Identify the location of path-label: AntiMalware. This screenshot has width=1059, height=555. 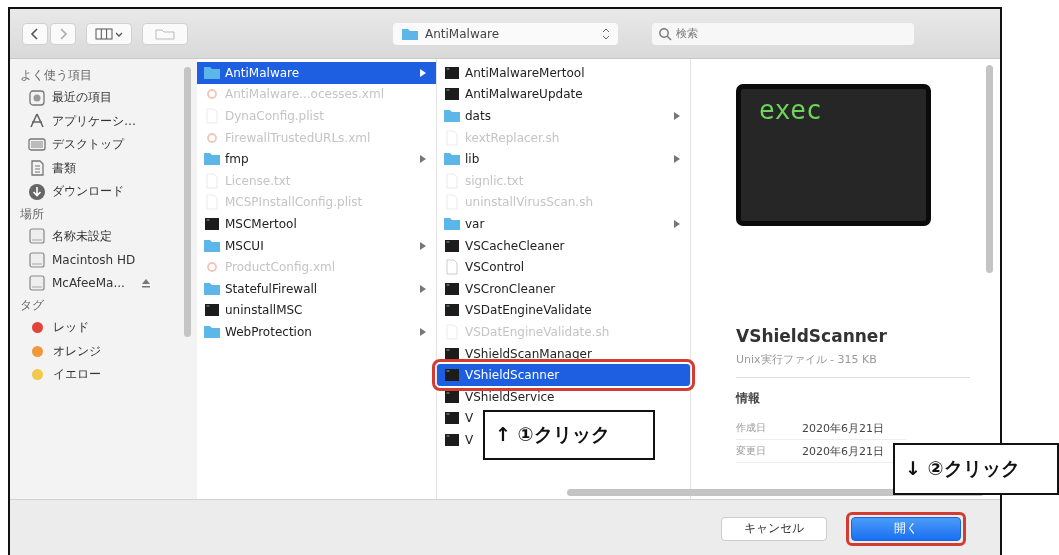
(463, 33).